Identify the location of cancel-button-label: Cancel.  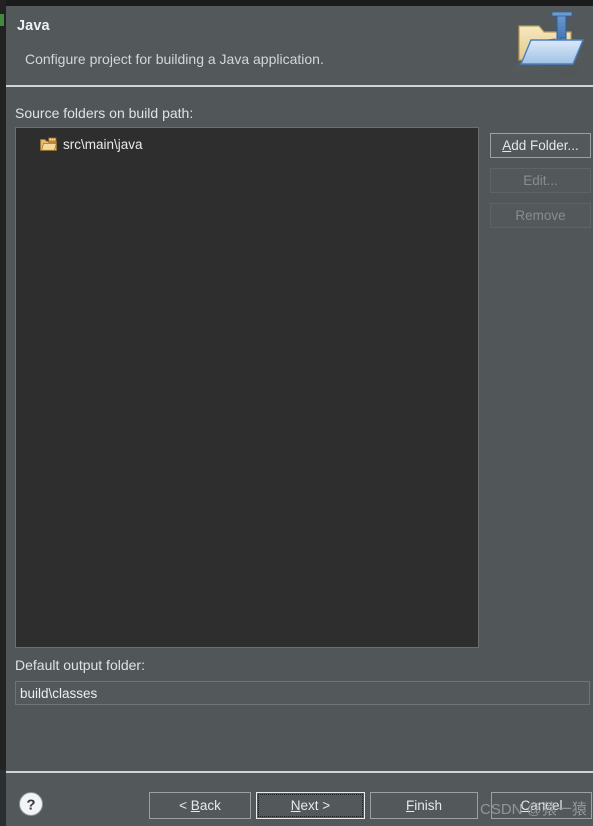
(541, 805).